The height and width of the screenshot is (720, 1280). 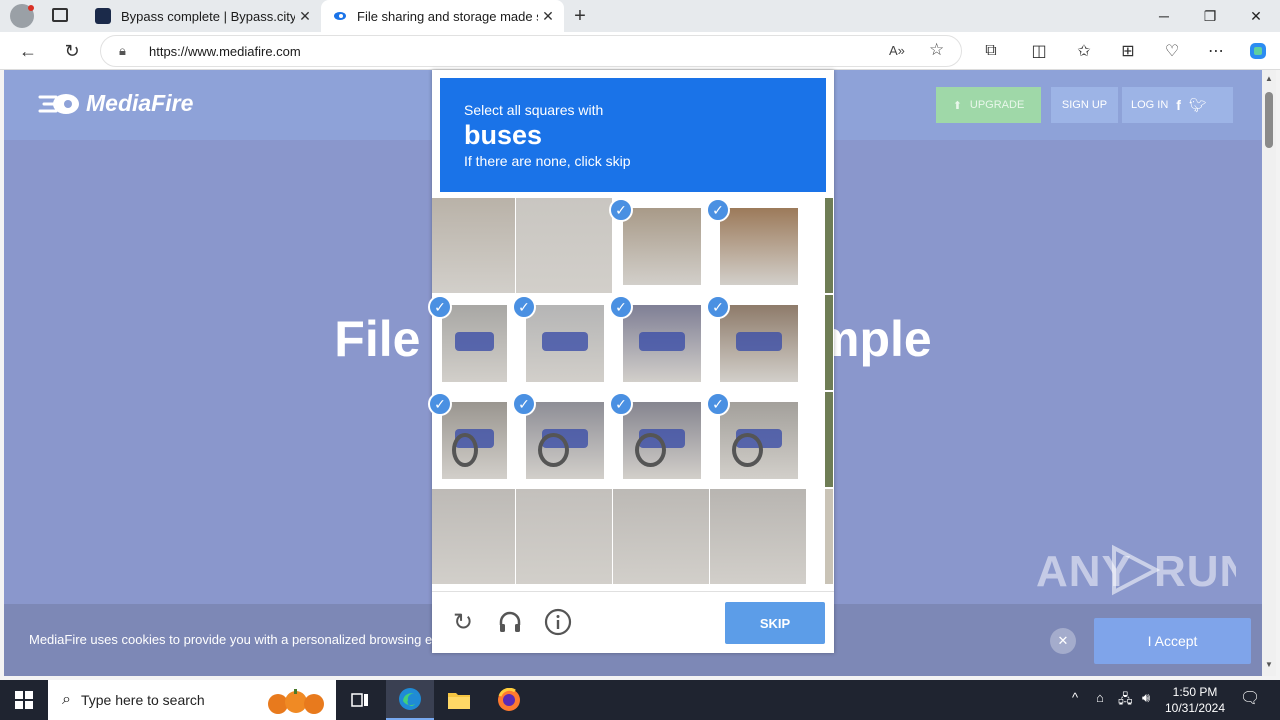 What do you see at coordinates (1269, 78) in the screenshot?
I see `scroll-up-icon: ▲` at bounding box center [1269, 78].